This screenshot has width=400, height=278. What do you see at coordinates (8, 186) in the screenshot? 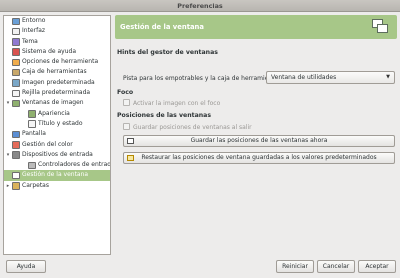
I see `expander-closed-icon: ▸` at bounding box center [8, 186].